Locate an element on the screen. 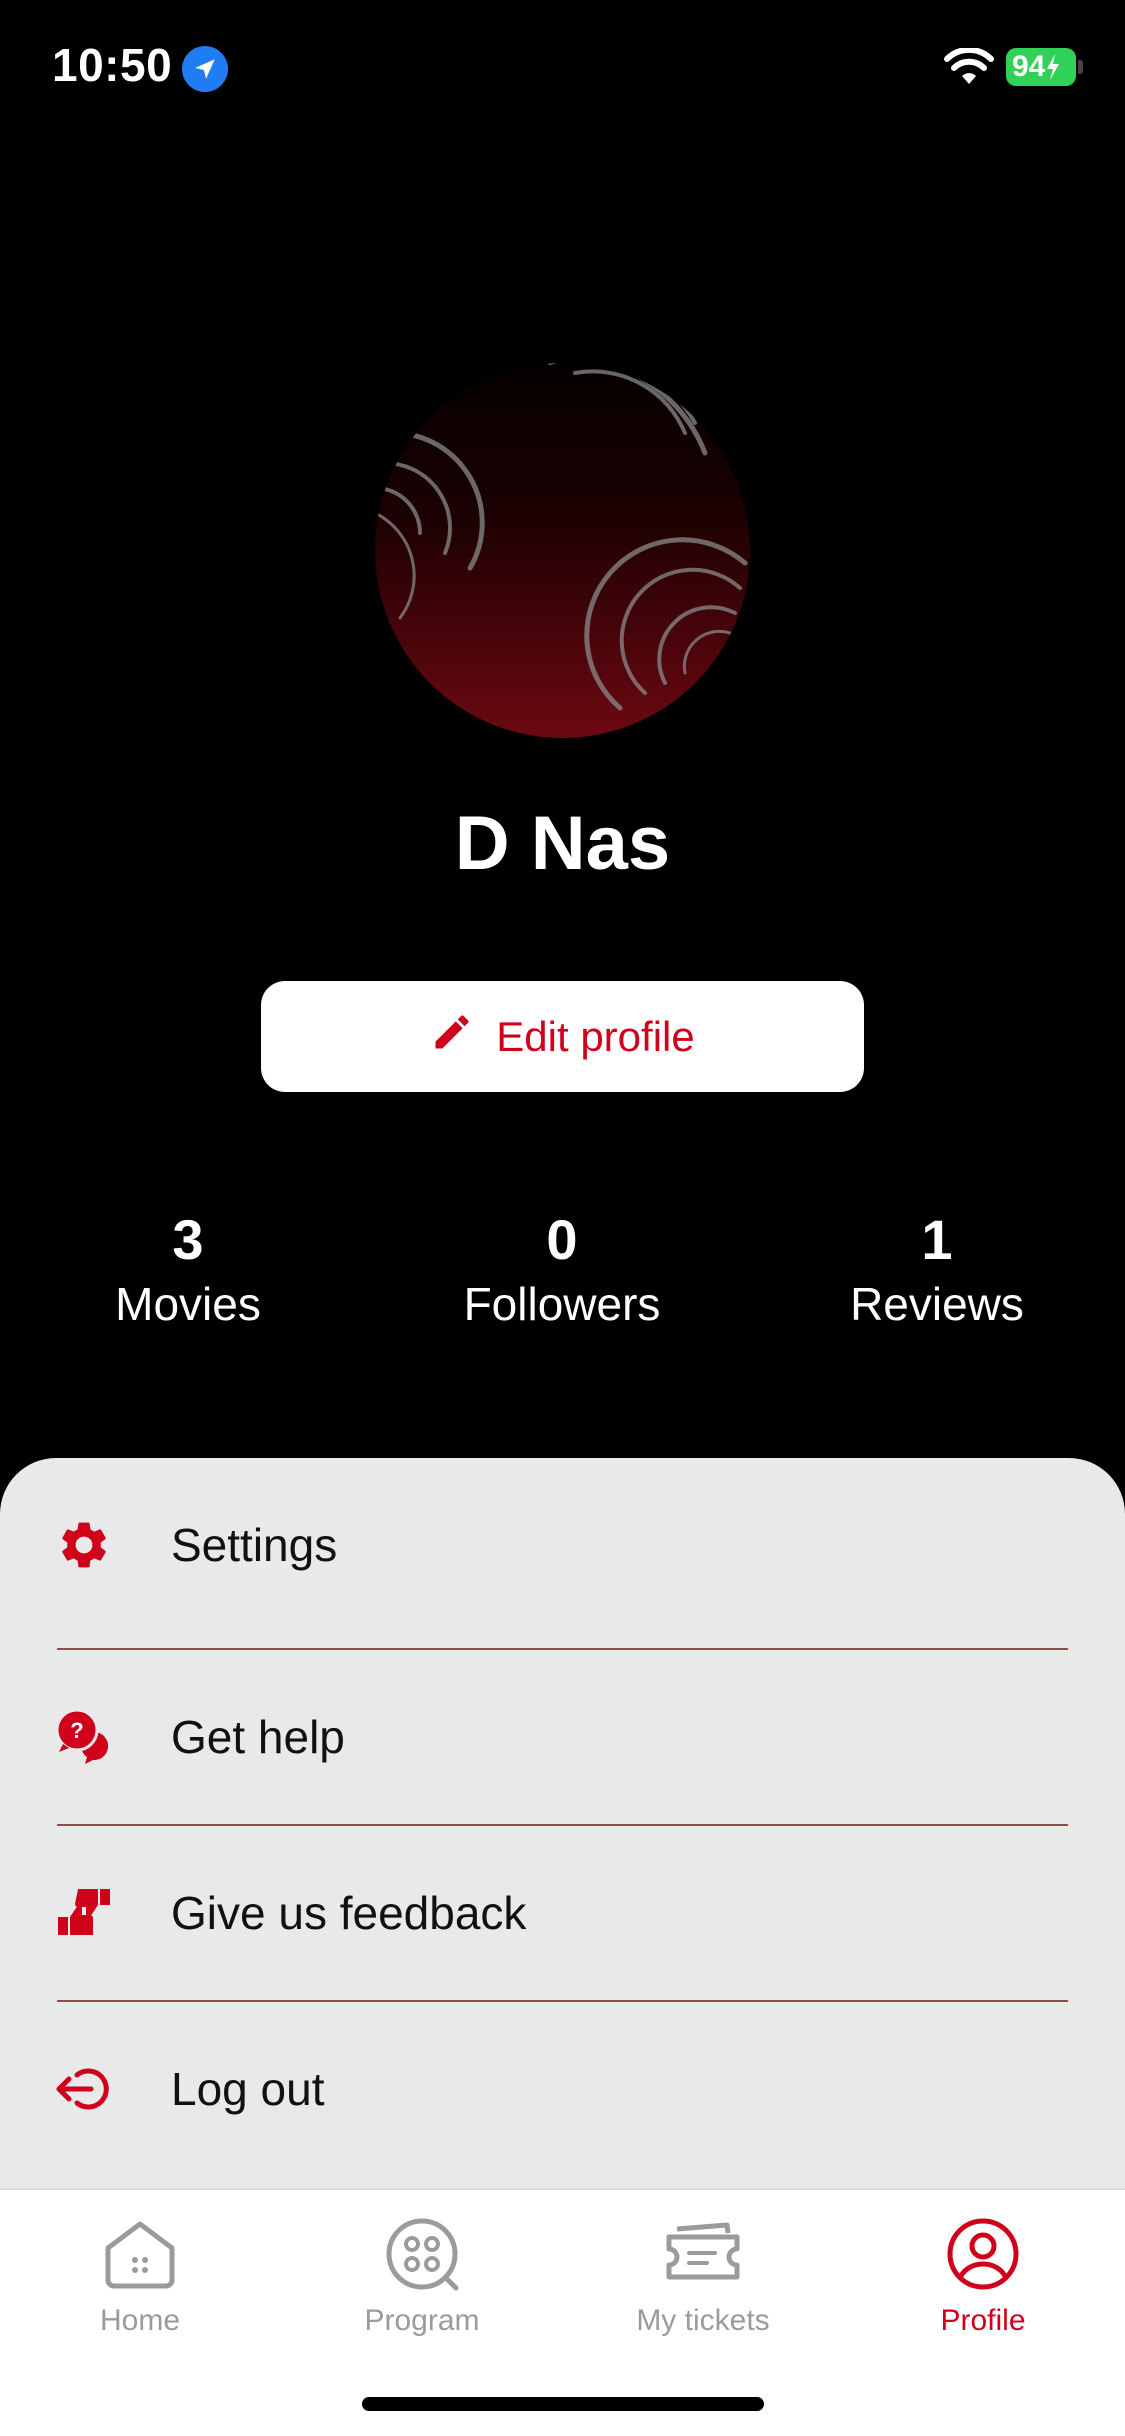 Image resolution: width=1125 pixels, height=2436 pixels. status-time: 10:50 is located at coordinates (112, 65).